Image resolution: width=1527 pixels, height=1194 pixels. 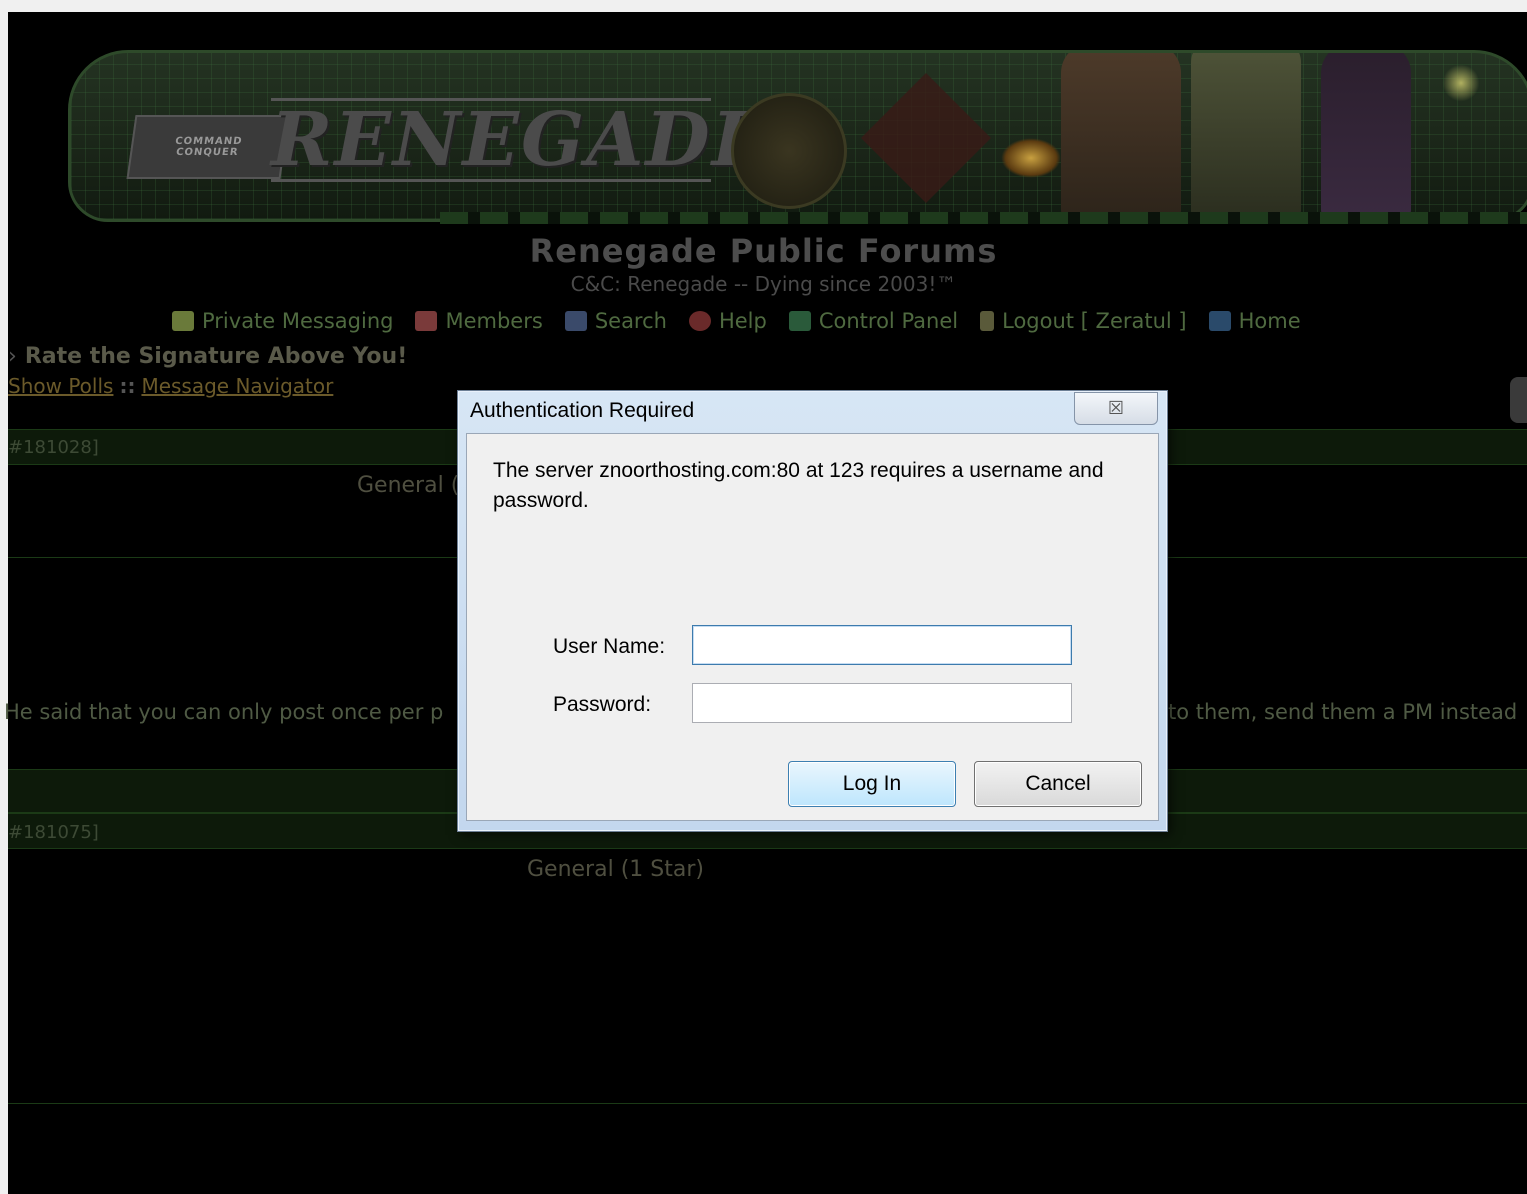 What do you see at coordinates (1094, 321) in the screenshot?
I see `nav-label: Logout [ Zeratul ]` at bounding box center [1094, 321].